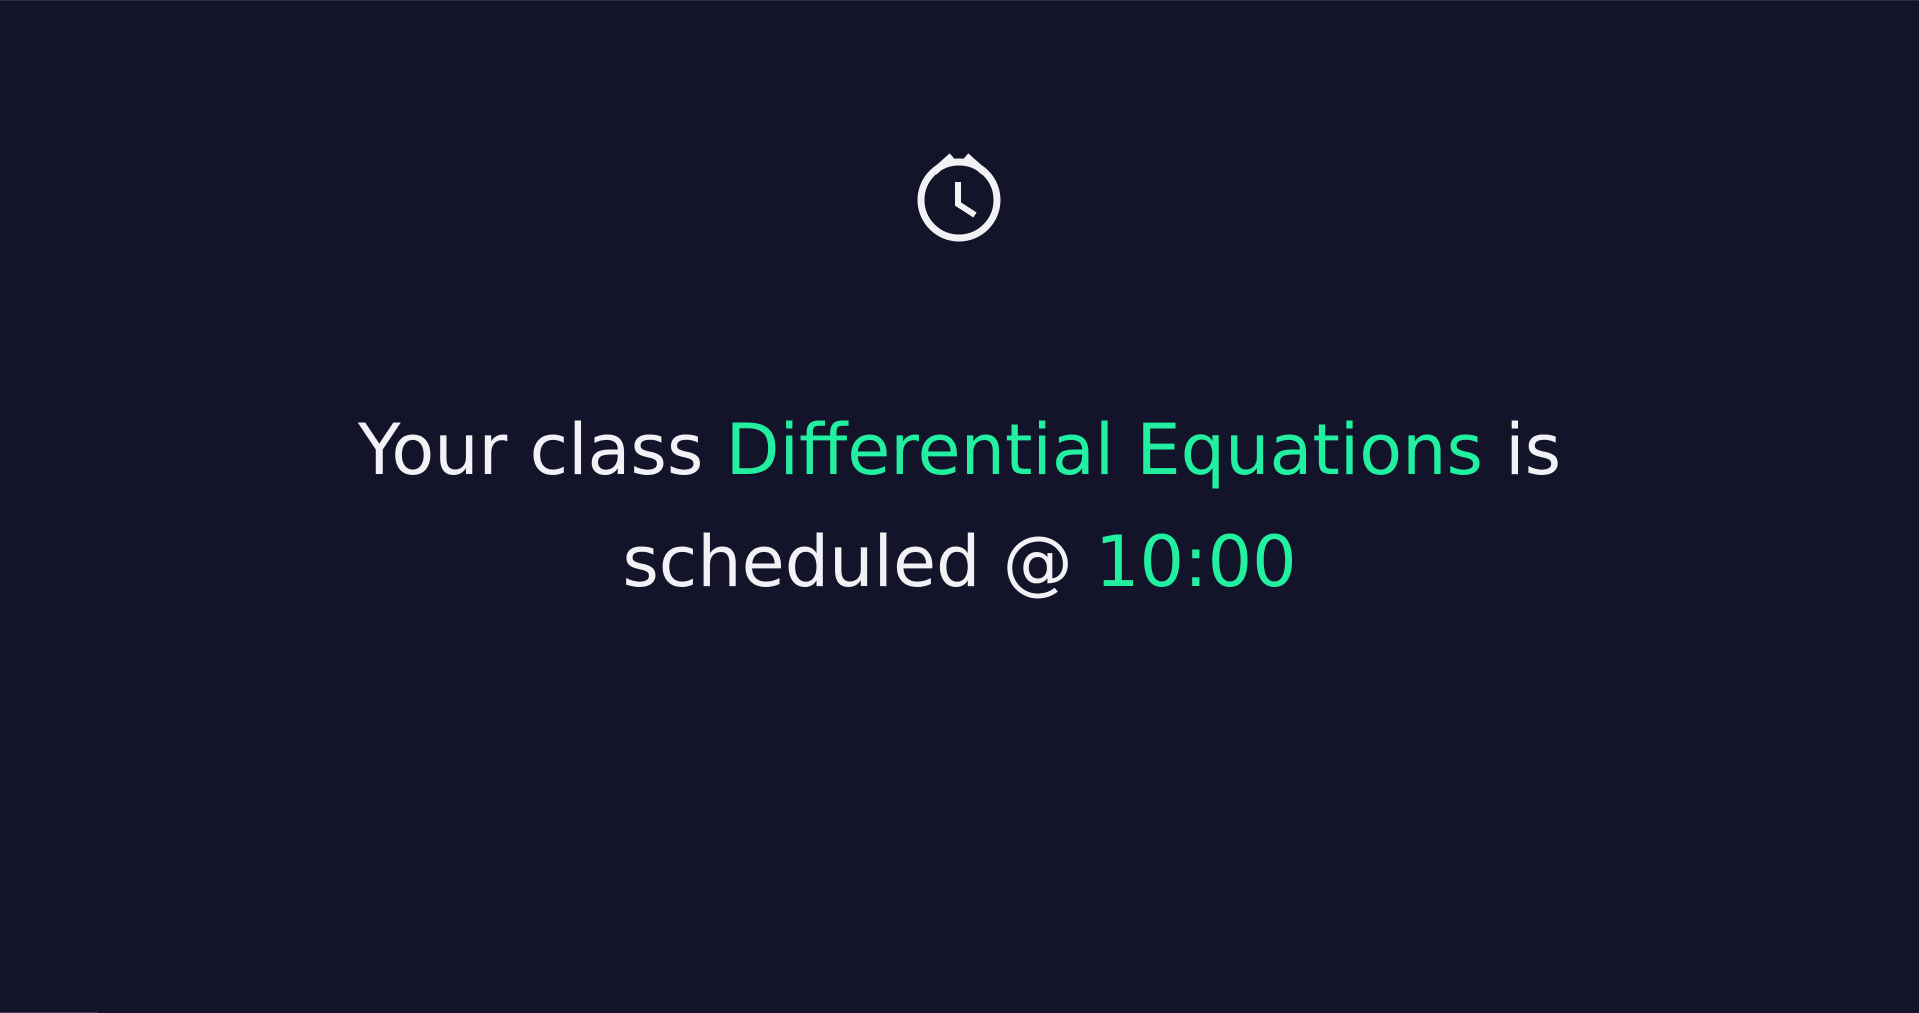  Describe the element at coordinates (1195, 562) in the screenshot. I see `class-time: 10:00` at that location.